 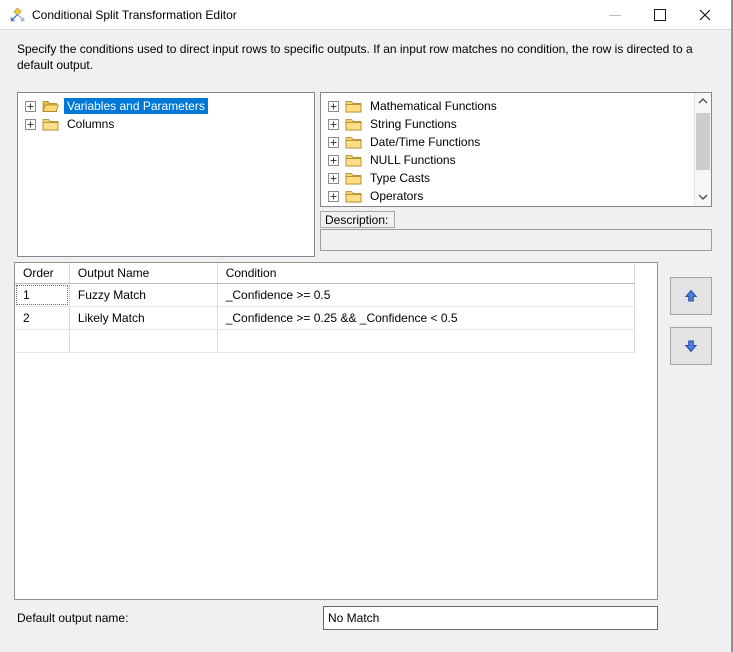 I want to click on cell-condition-2: _Confidence >= 0.25 && _Confidence < 0.5, so click(x=426, y=318).